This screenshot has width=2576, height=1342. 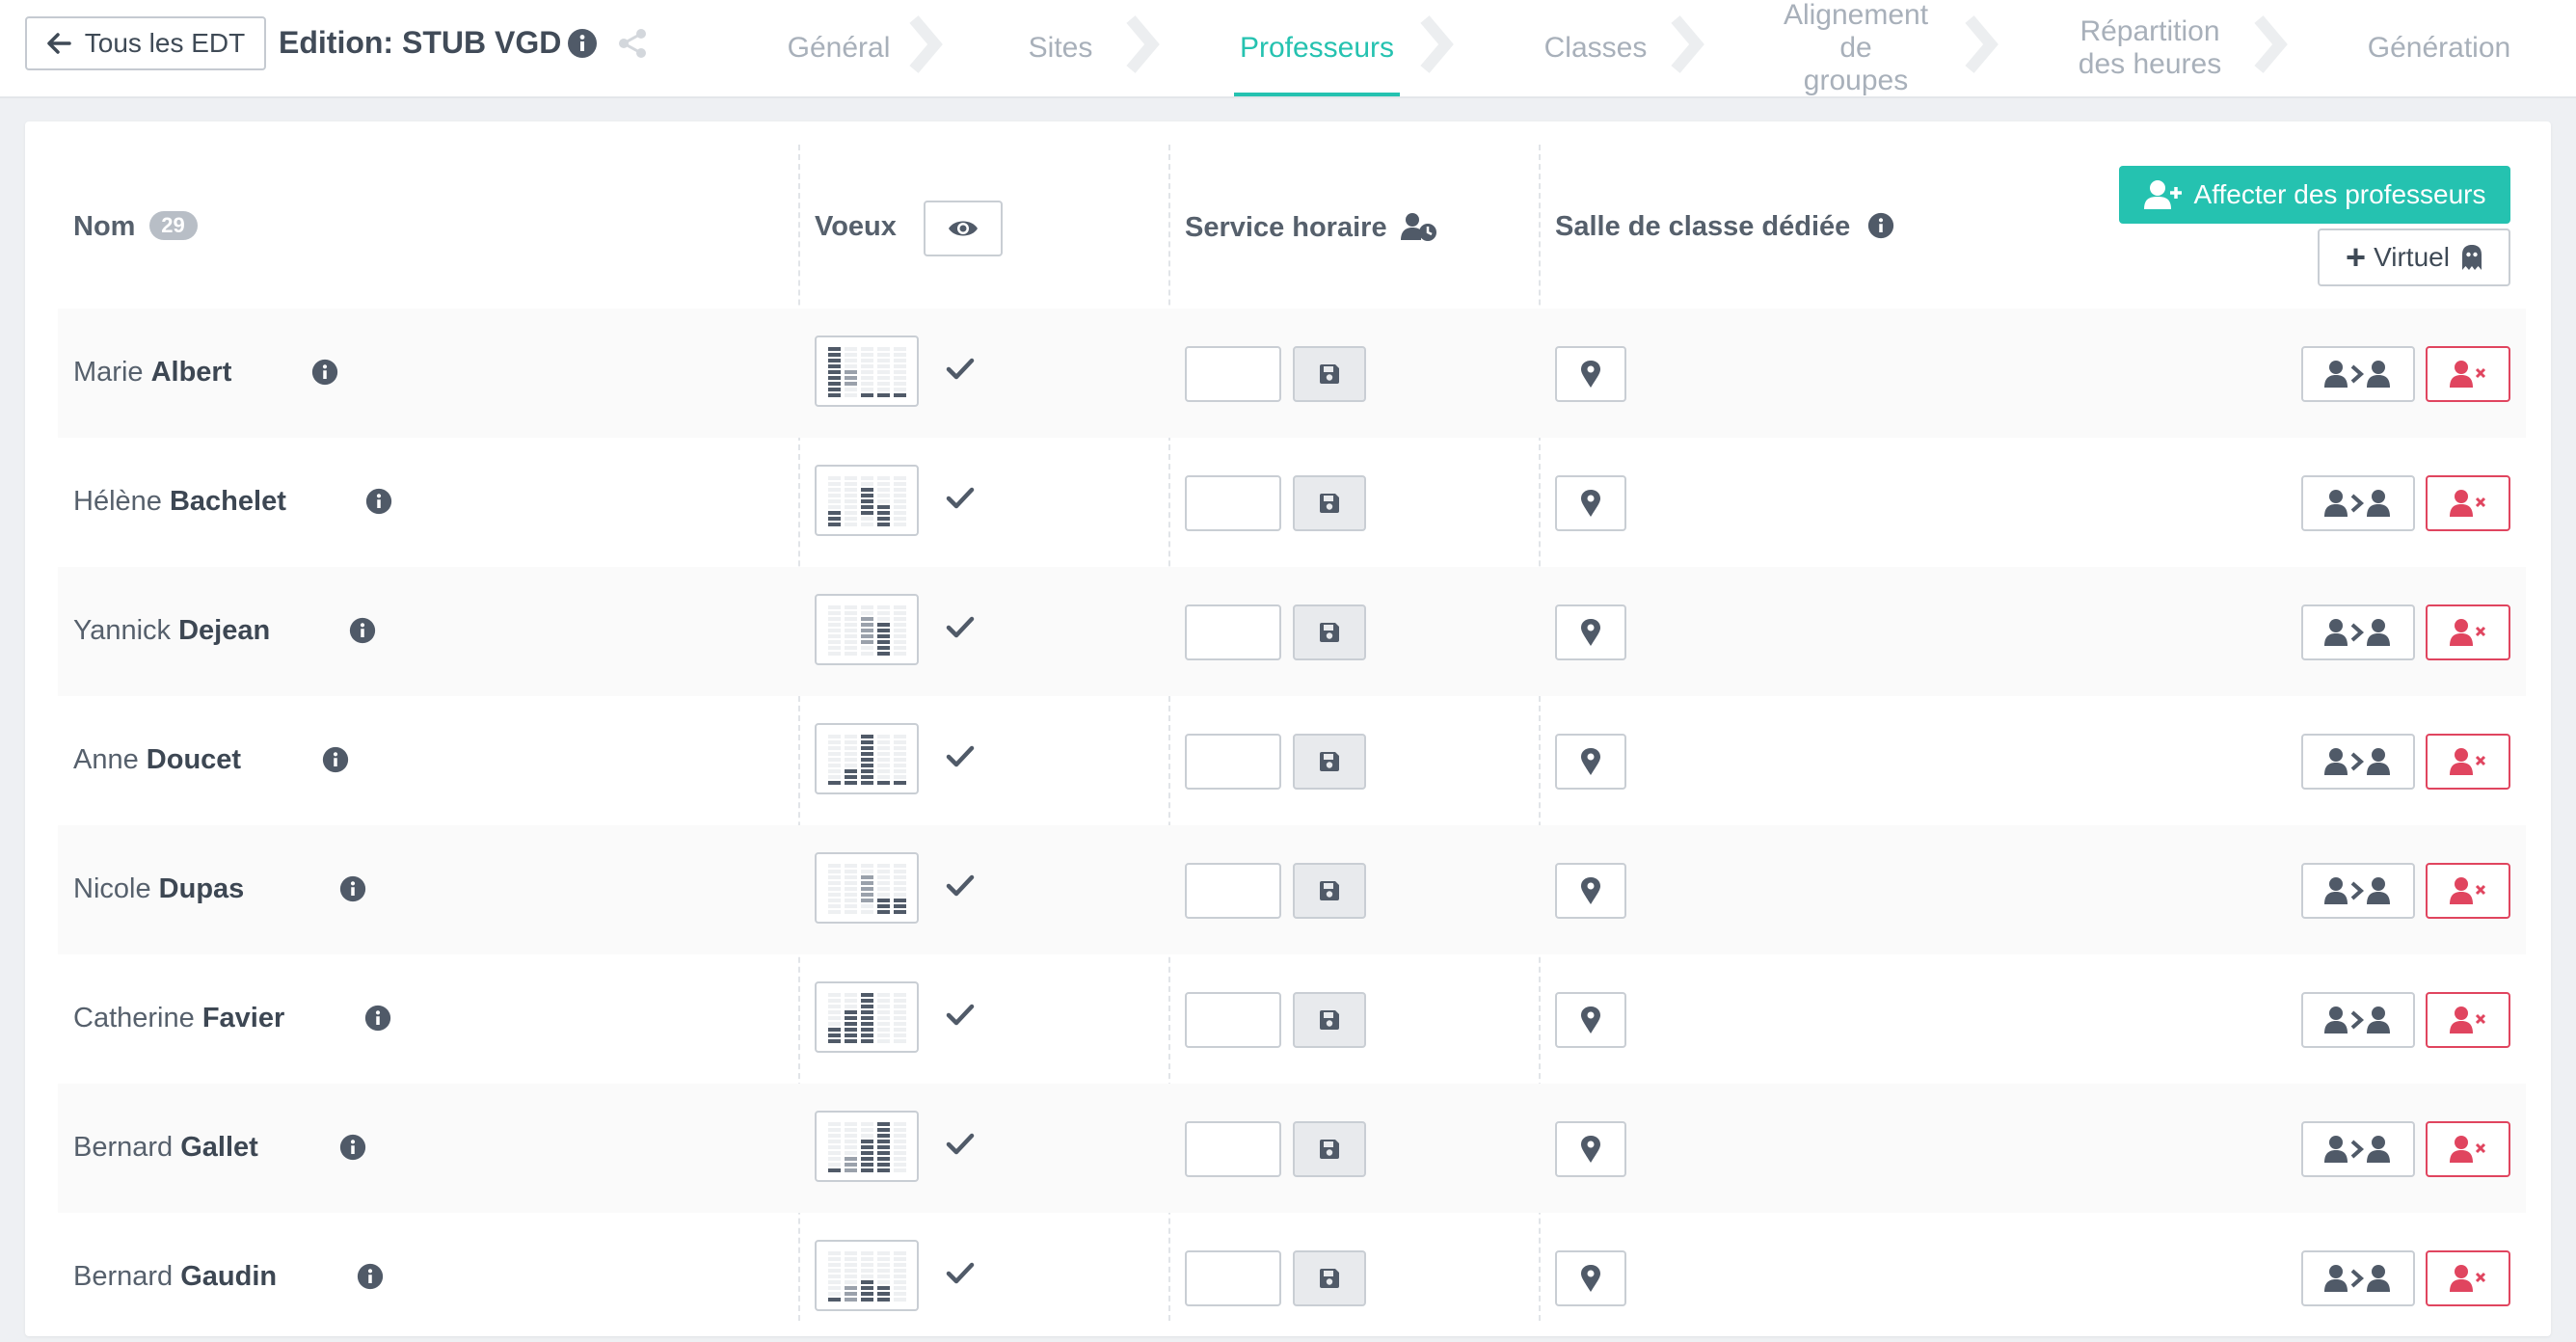 What do you see at coordinates (2439, 48) in the screenshot?
I see `step-generation: Génération` at bounding box center [2439, 48].